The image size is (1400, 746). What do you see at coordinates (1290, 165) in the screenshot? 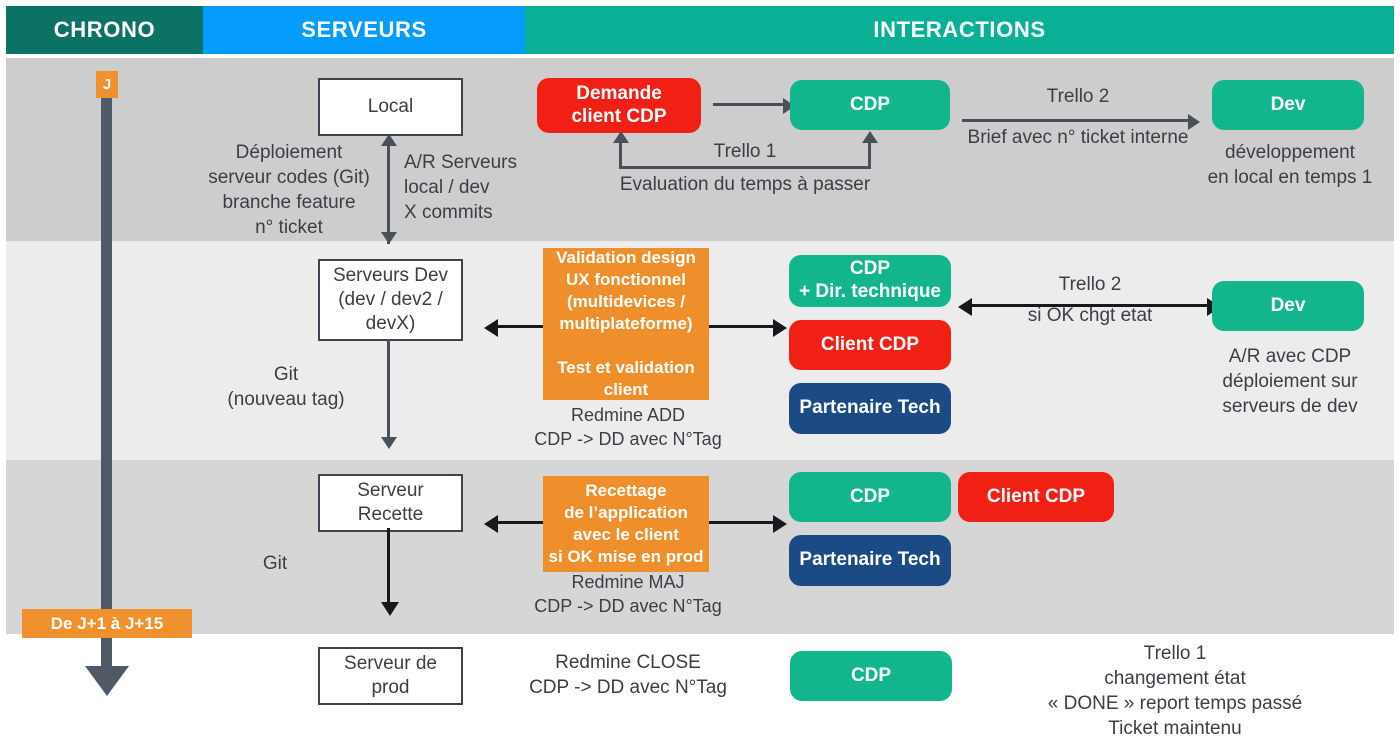
I see `note-developpement-local: développement en local en temps 1` at bounding box center [1290, 165].